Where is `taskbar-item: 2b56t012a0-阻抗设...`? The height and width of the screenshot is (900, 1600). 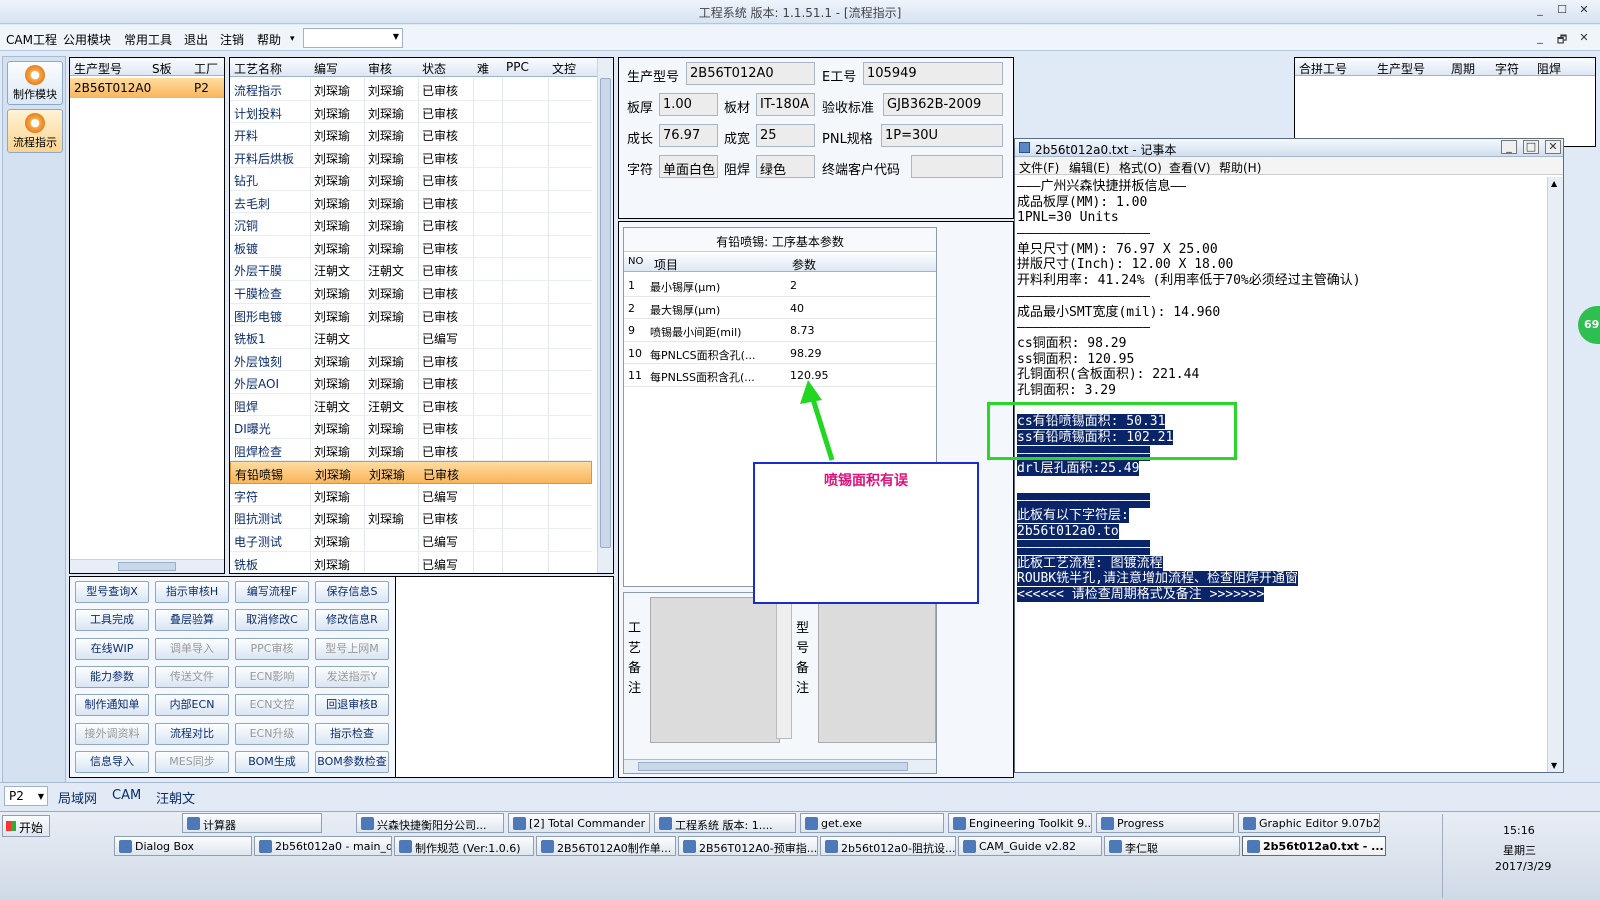
taskbar-item: 2b56t012a0-阻抗设... is located at coordinates (888, 846).